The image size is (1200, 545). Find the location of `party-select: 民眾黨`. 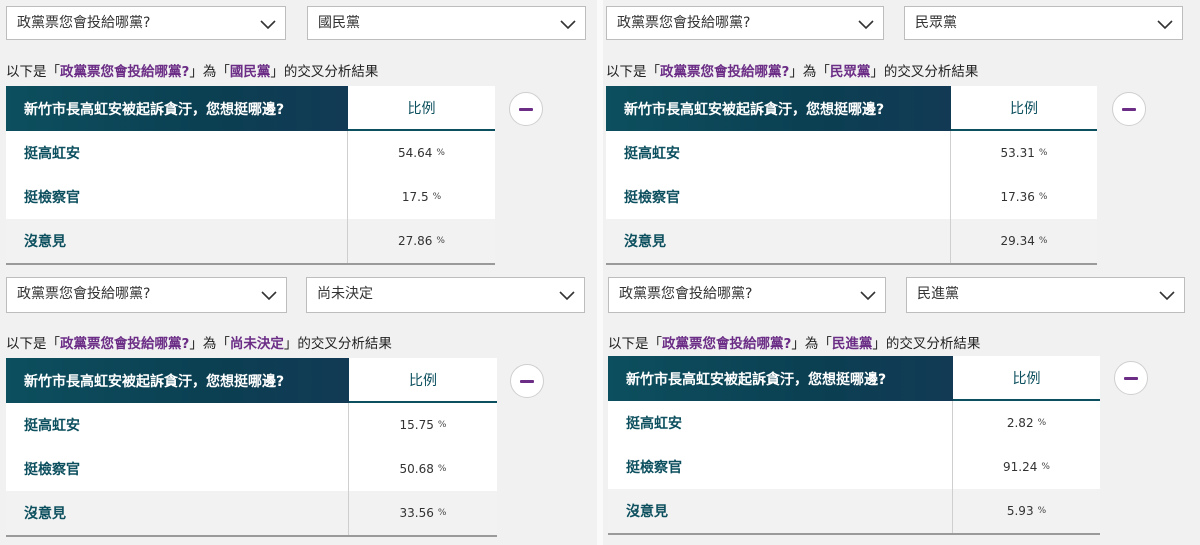

party-select: 民眾黨 is located at coordinates (1043, 23).